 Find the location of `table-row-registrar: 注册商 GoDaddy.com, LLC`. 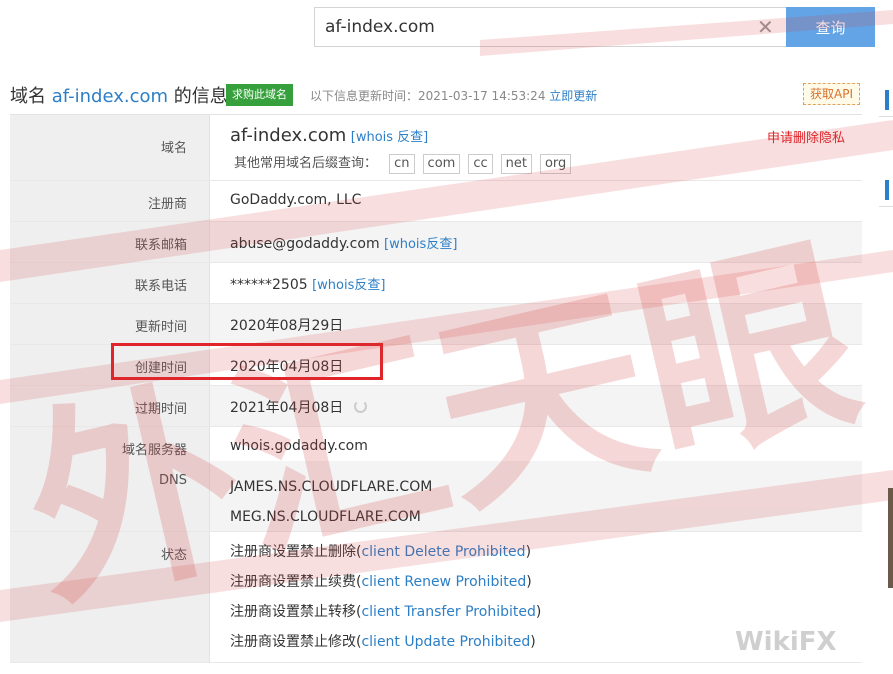

table-row-registrar: 注册商 GoDaddy.com, LLC is located at coordinates (436, 201).